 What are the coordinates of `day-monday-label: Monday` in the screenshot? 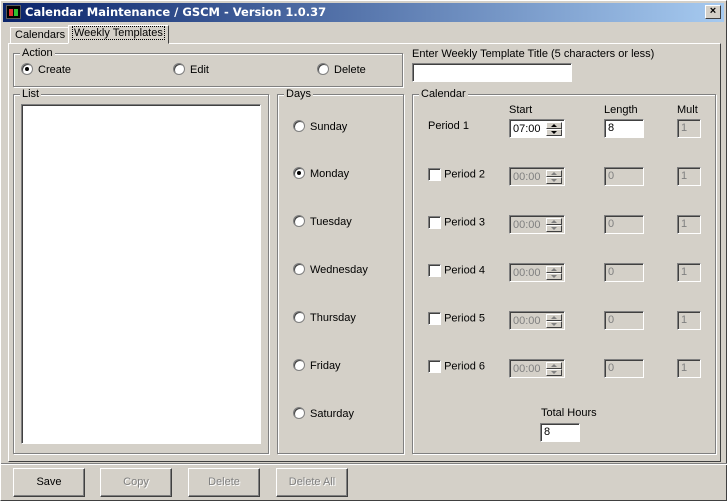 It's located at (330, 174).